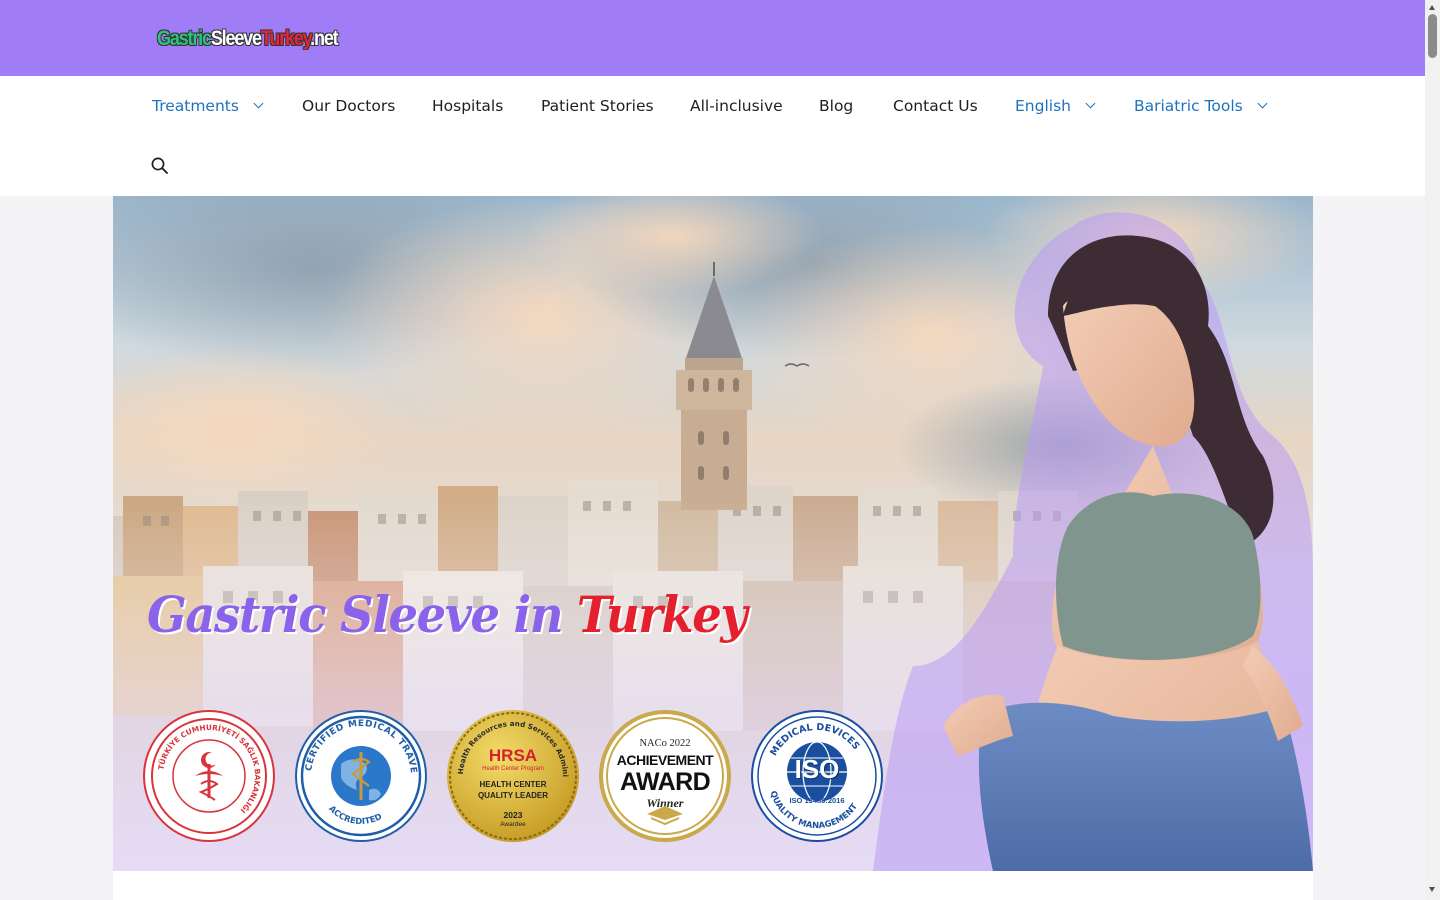  I want to click on nav-item-bariatric-tools: Bariatric Tools, so click(1201, 106).